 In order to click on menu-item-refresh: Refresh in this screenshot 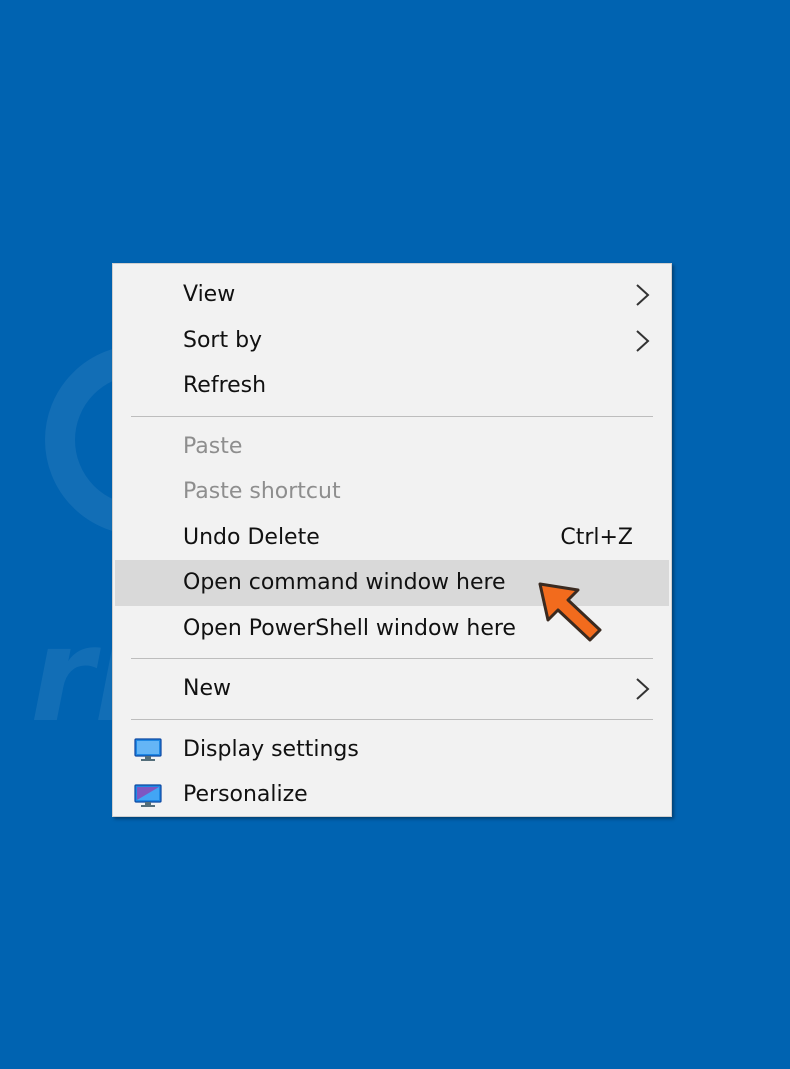, I will do `click(392, 386)`.